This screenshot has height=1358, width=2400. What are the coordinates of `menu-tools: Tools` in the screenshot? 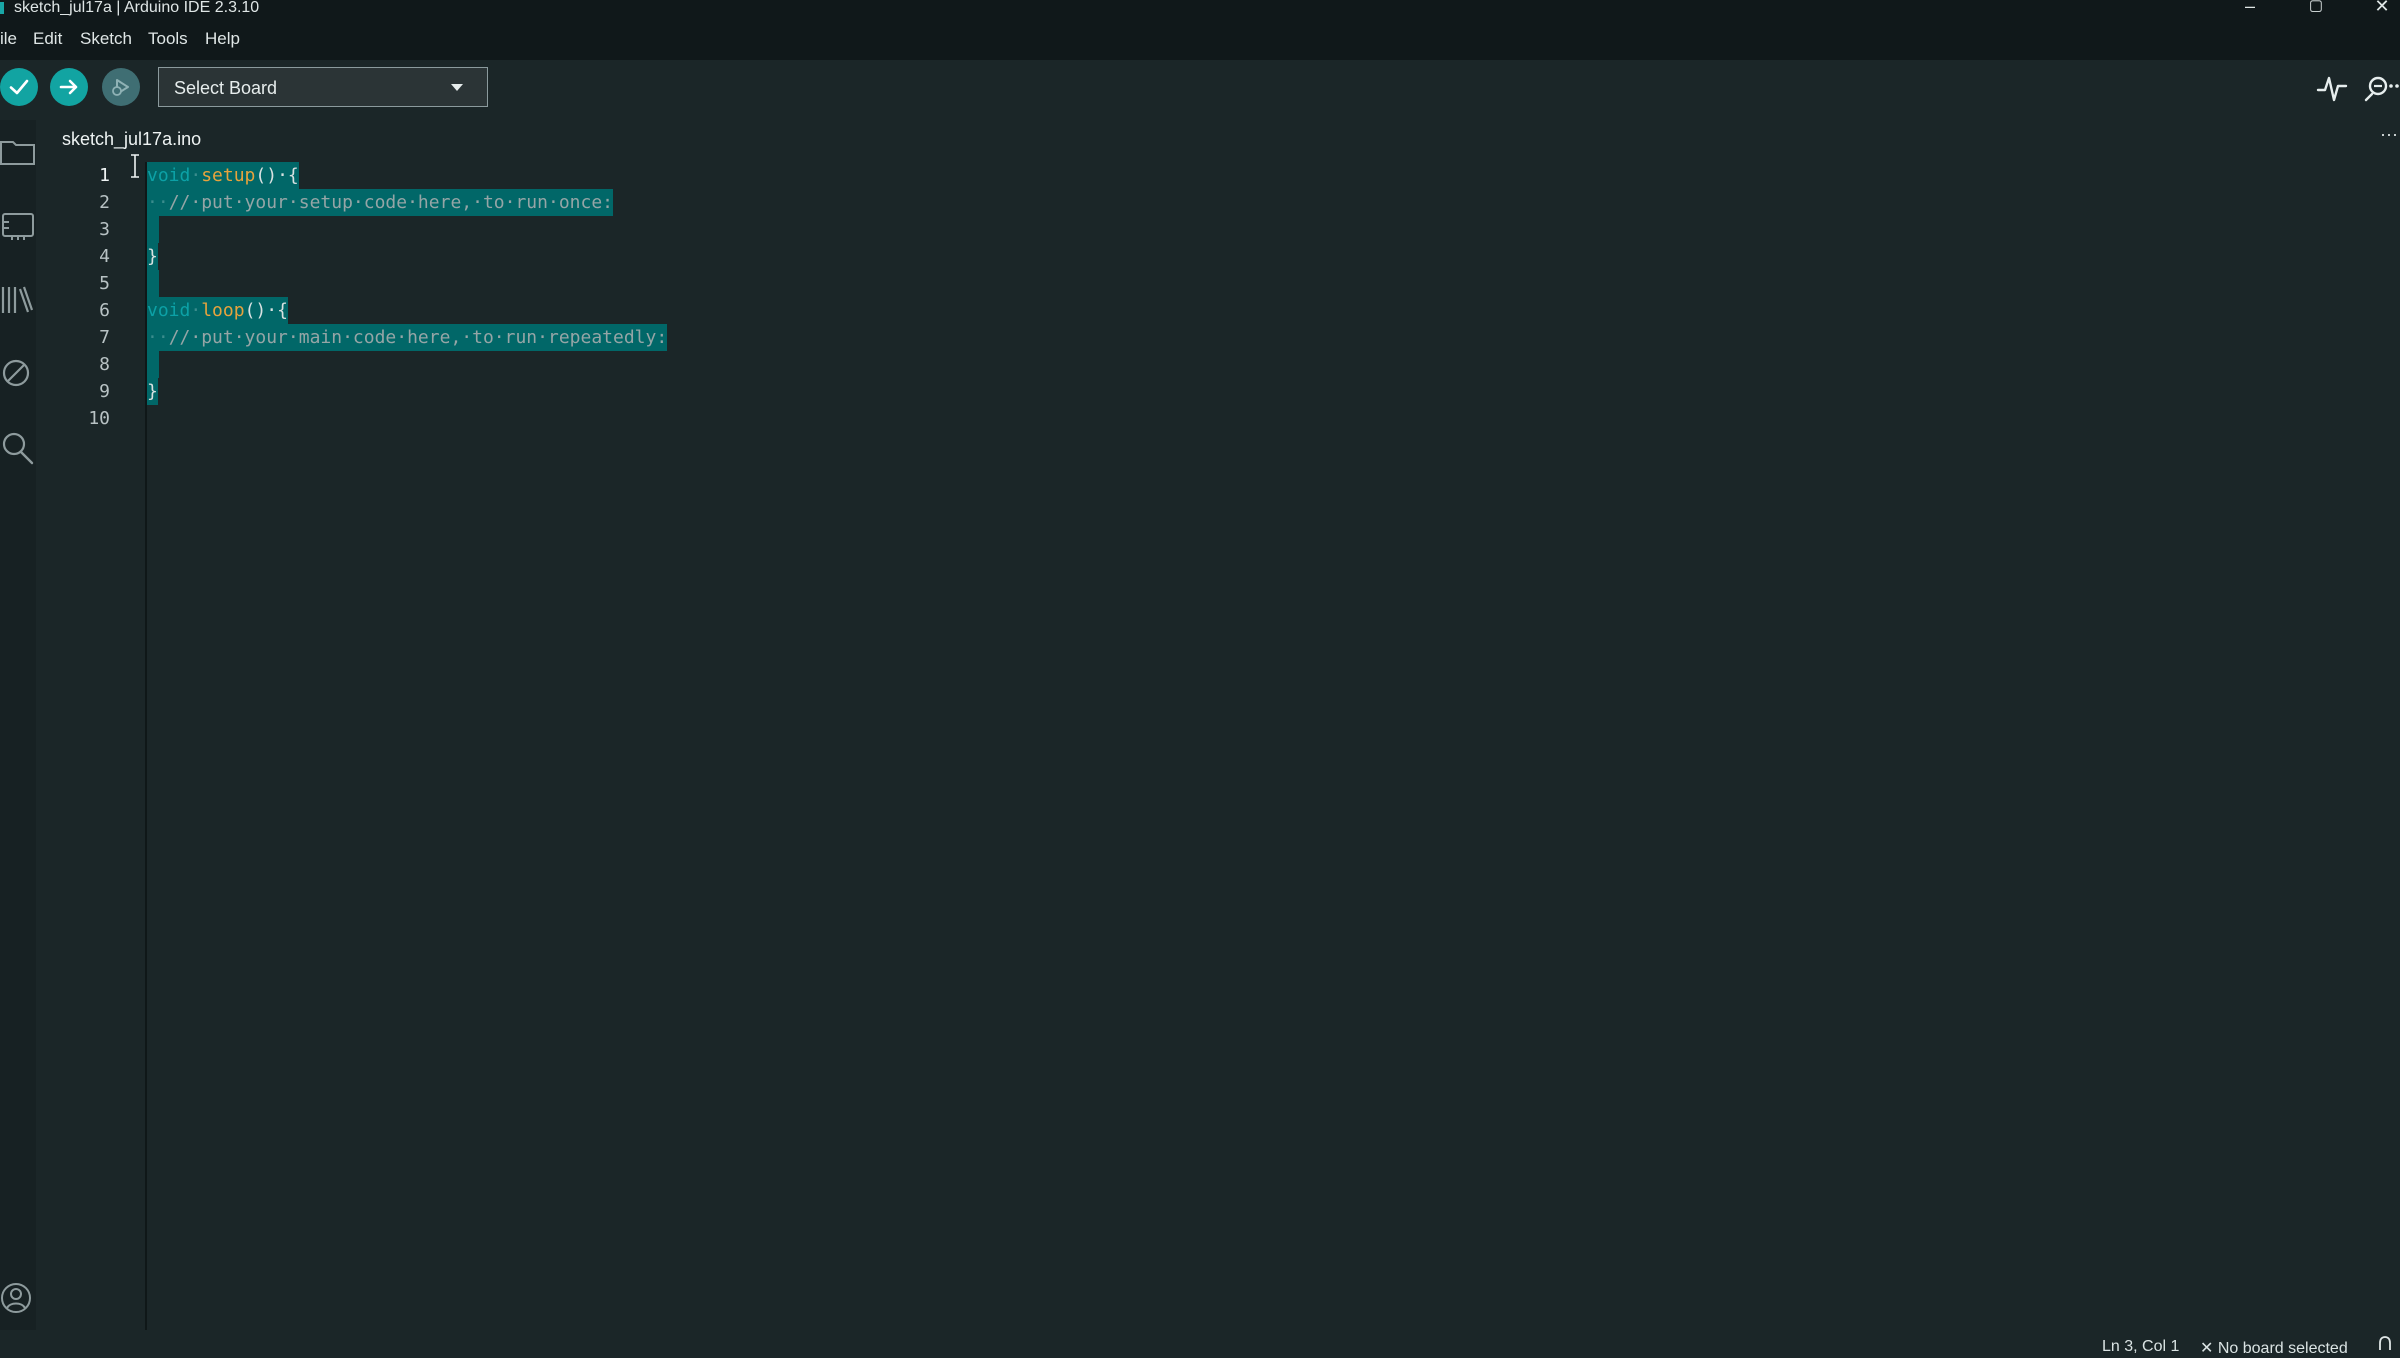 It's located at (168, 39).